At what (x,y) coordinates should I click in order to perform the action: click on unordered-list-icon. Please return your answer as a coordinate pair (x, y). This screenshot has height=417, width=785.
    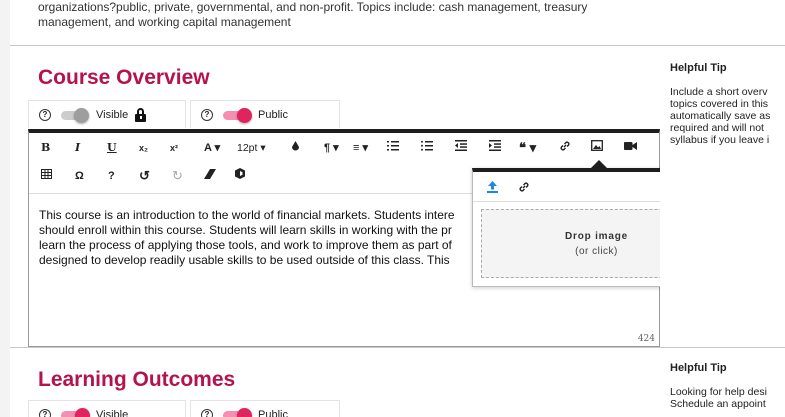
    Looking at the image, I should click on (427, 148).